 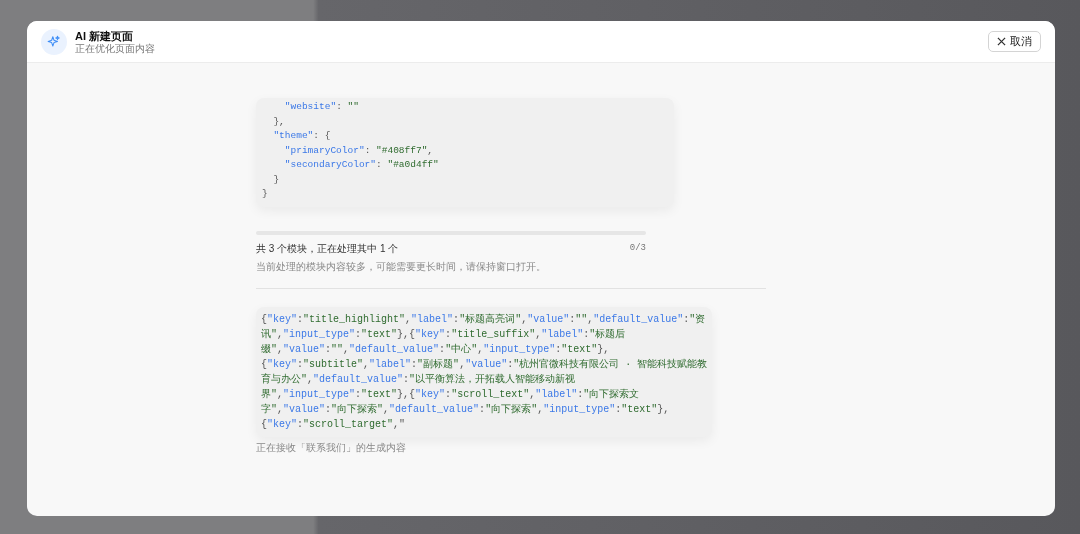 What do you see at coordinates (418, 379) in the screenshot?
I see `code-line: 育与办公","default_value":"以平衡算法，开拓载人智能移动新视` at bounding box center [418, 379].